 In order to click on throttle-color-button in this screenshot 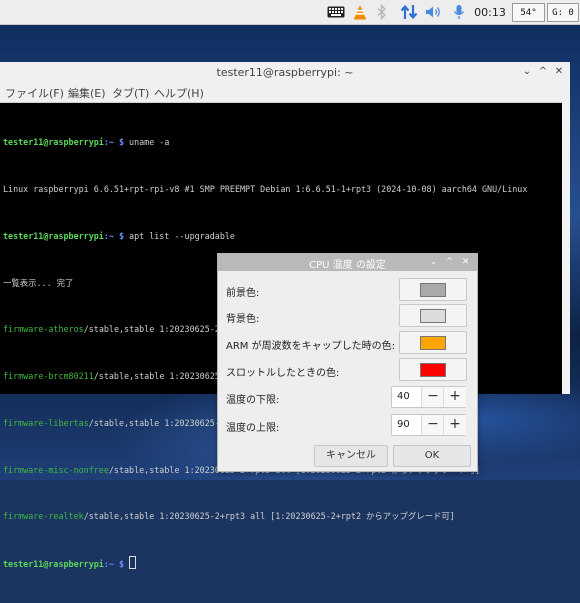, I will do `click(433, 369)`.